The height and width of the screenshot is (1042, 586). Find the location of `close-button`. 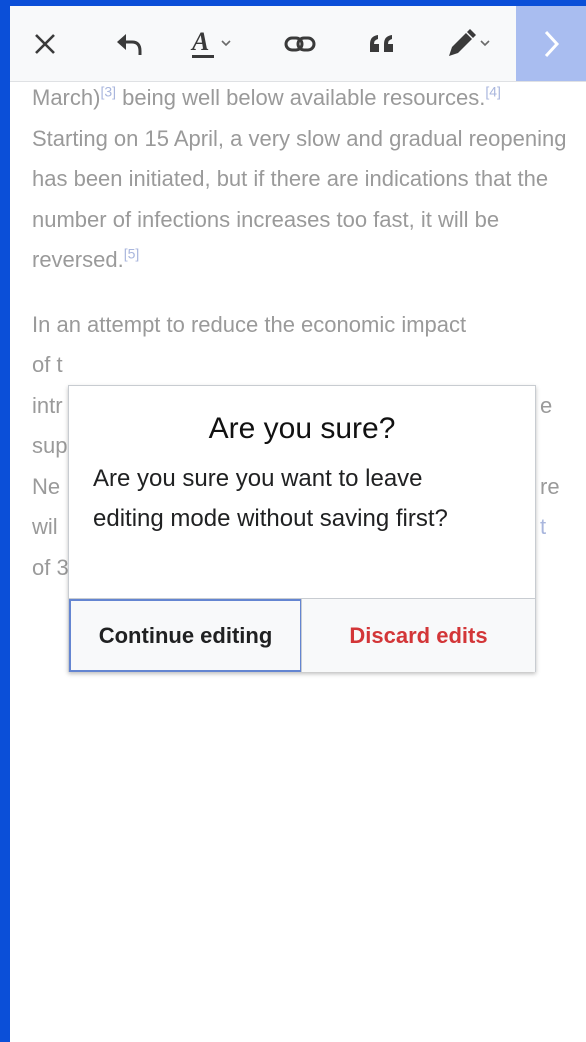

close-button is located at coordinates (45, 43).